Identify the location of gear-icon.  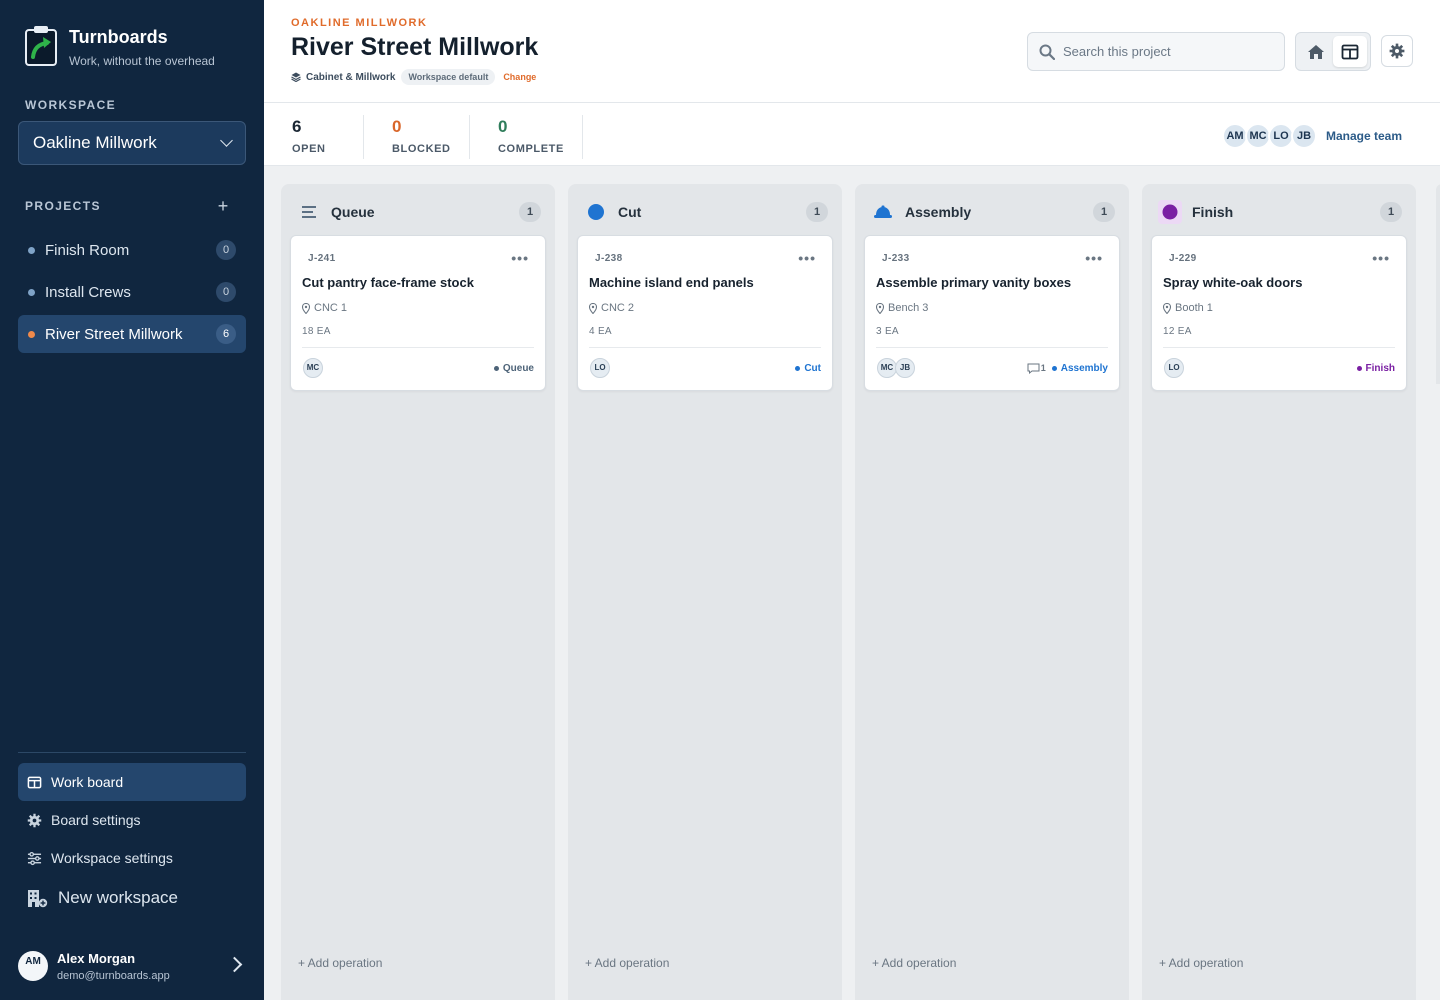
(1397, 51).